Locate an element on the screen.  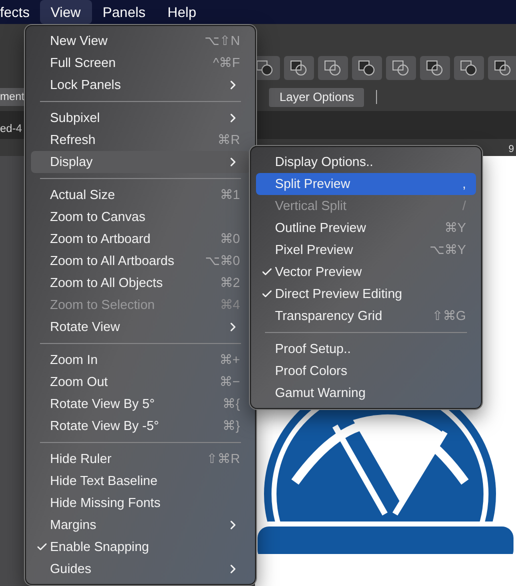
shortcut-label: ⌘− is located at coordinates (229, 382).